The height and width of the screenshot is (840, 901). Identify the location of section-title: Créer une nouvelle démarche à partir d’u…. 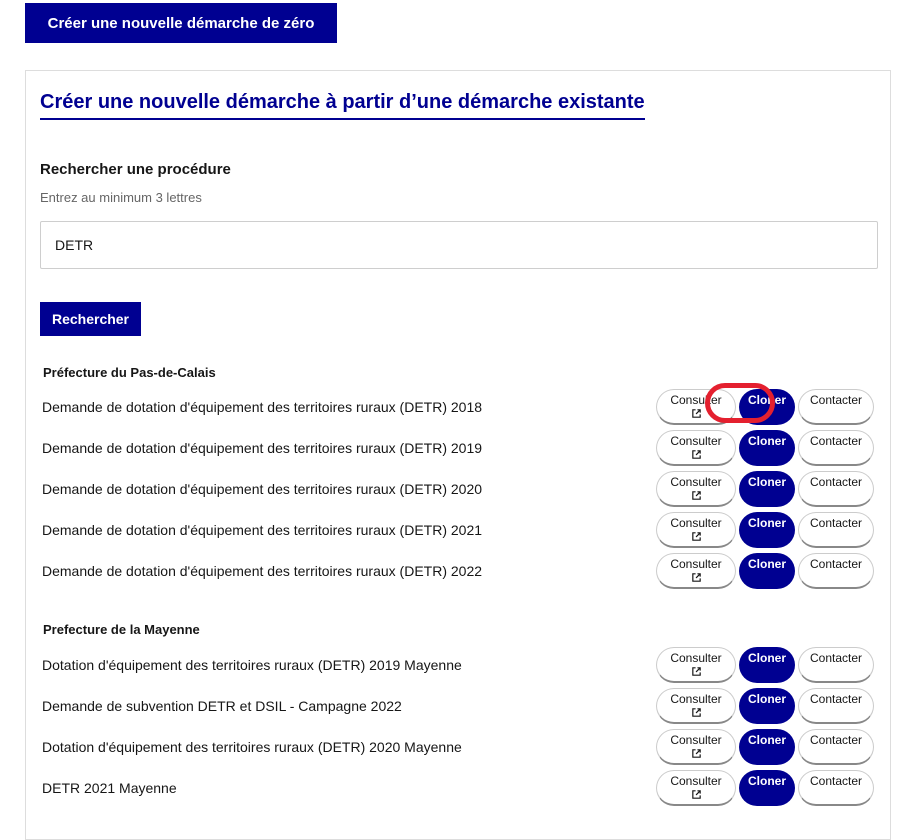
(342, 105).